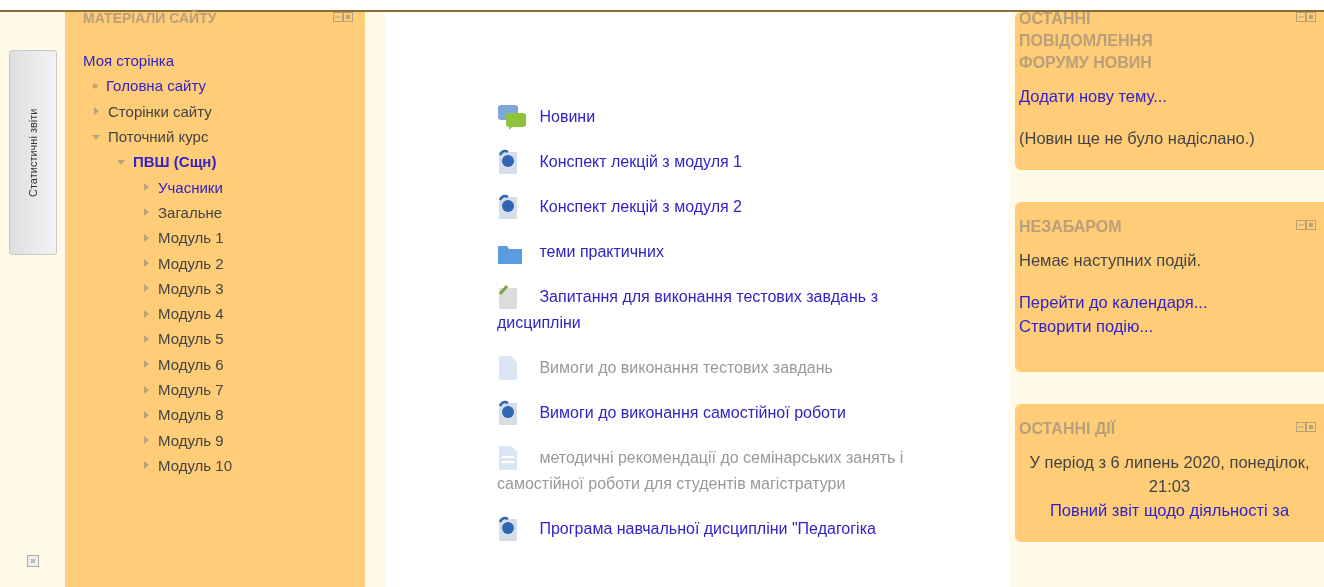  What do you see at coordinates (712, 117) in the screenshot?
I see `activity-link: Новини` at bounding box center [712, 117].